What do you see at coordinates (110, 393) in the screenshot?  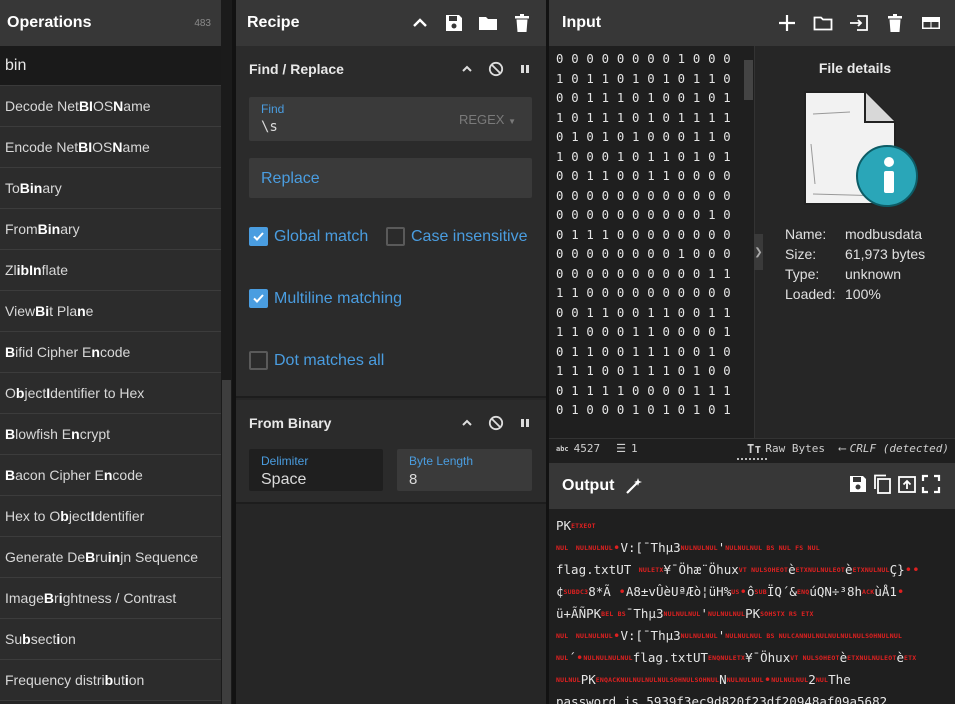 I see `operation-item: Ob ject Identifier to Hex` at bounding box center [110, 393].